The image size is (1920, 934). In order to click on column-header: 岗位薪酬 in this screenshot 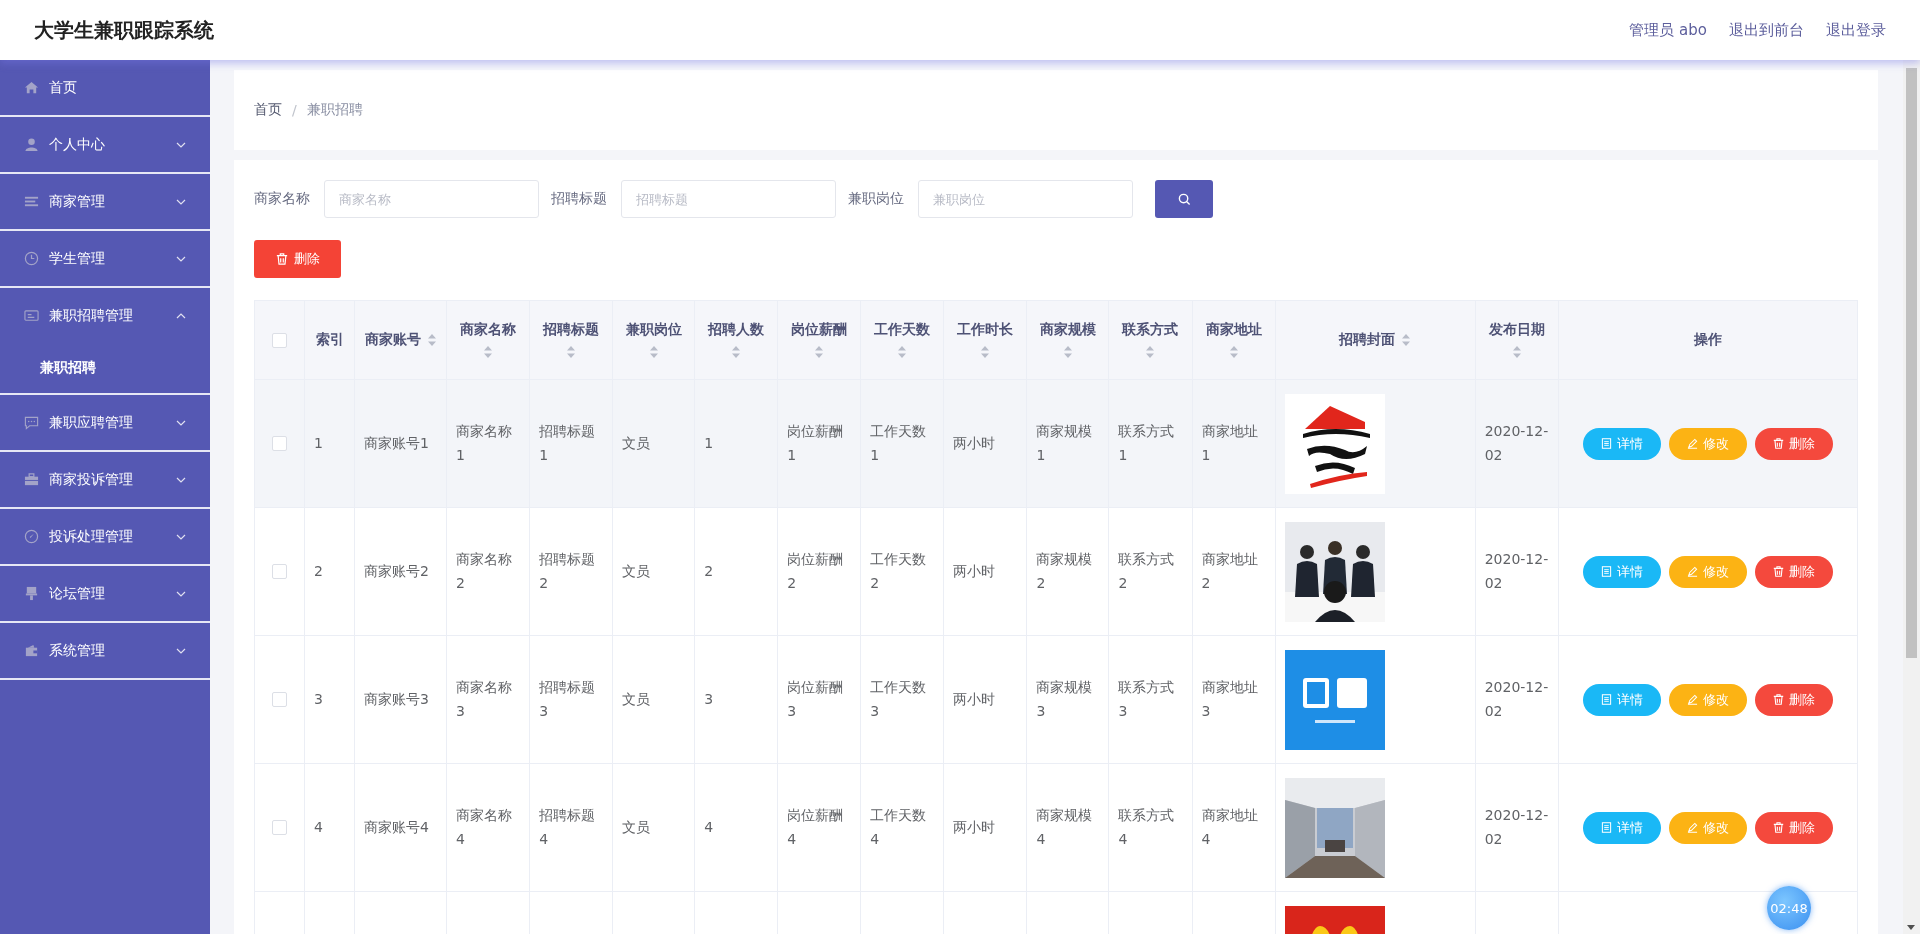, I will do `click(819, 340)`.